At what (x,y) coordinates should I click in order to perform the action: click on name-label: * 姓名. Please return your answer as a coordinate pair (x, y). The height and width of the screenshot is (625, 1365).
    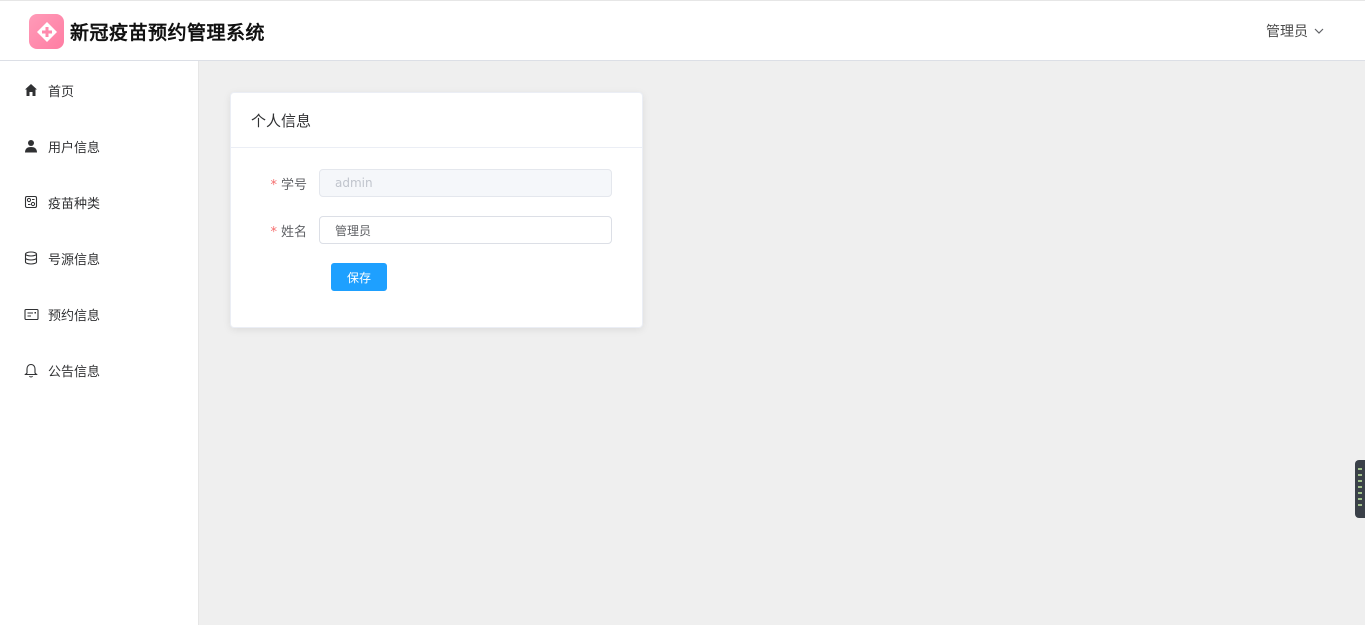
    Looking at the image, I should click on (288, 232).